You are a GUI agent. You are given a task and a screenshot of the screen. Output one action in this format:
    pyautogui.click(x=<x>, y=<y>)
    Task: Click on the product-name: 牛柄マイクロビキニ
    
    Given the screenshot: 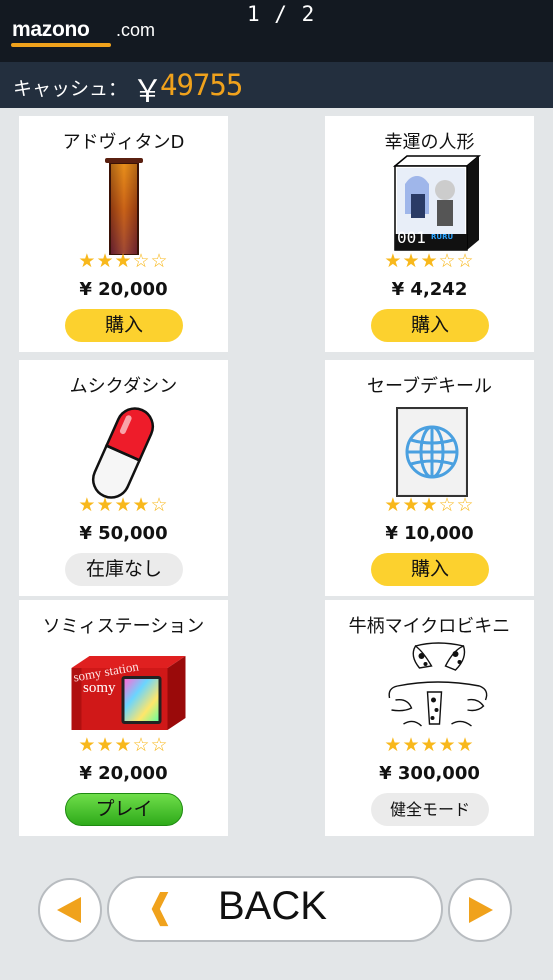 What is the action you would take?
    pyautogui.click(x=429, y=626)
    